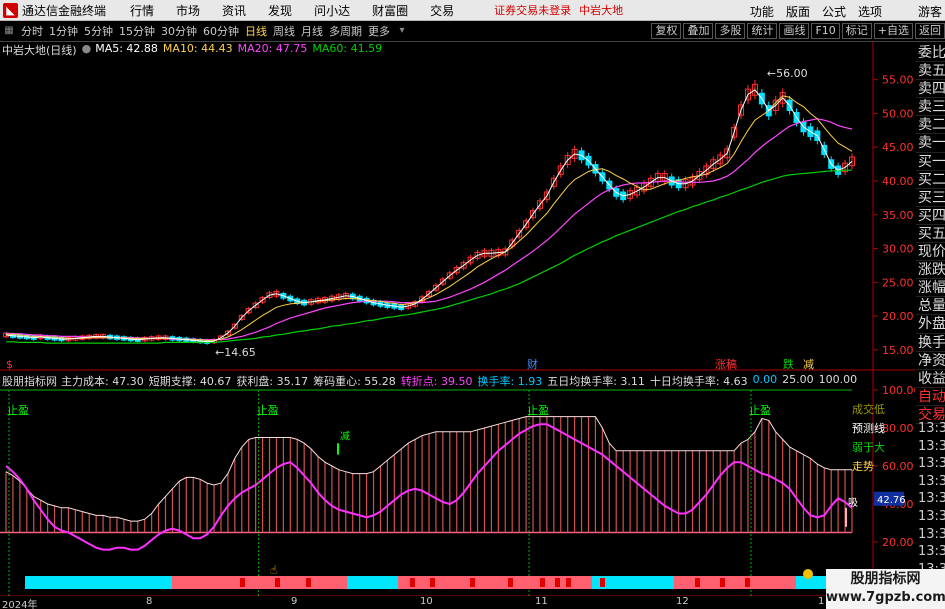 This screenshot has width=945, height=609. What do you see at coordinates (256, 31) in the screenshot?
I see `period-6: 日线` at bounding box center [256, 31].